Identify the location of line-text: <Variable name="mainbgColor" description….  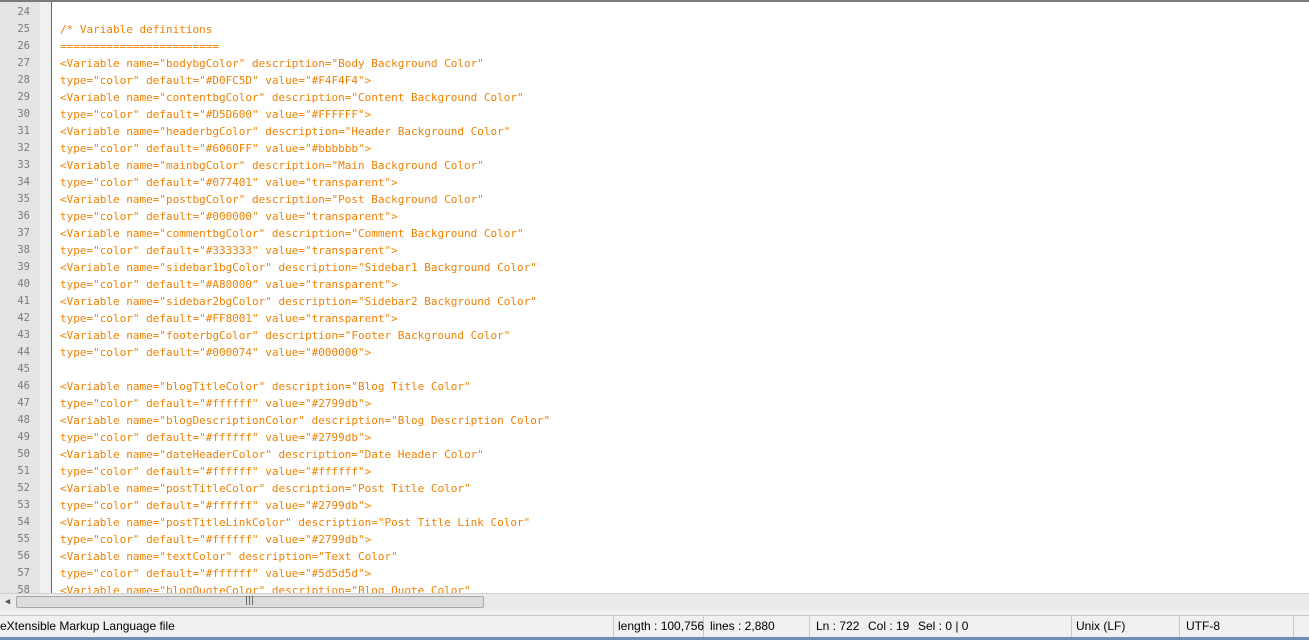
(272, 165).